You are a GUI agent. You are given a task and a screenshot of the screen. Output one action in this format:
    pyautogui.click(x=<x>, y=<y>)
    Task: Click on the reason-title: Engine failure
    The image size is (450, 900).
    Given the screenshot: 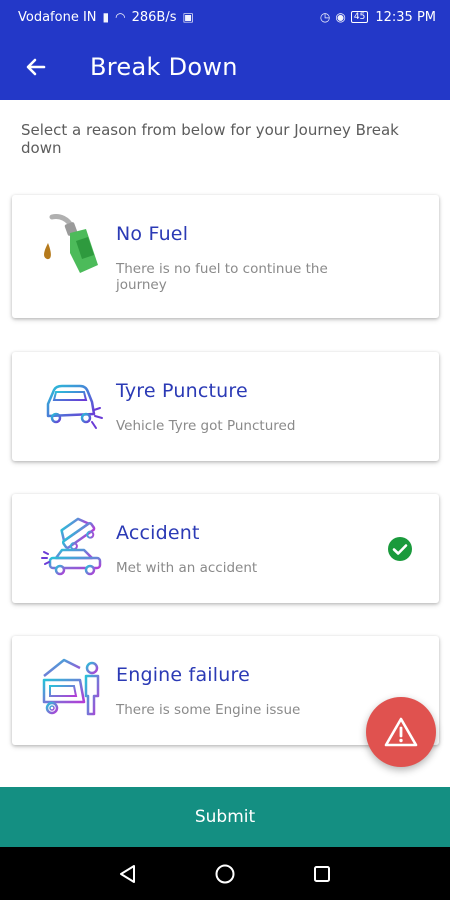 What is the action you would take?
    pyautogui.click(x=183, y=675)
    